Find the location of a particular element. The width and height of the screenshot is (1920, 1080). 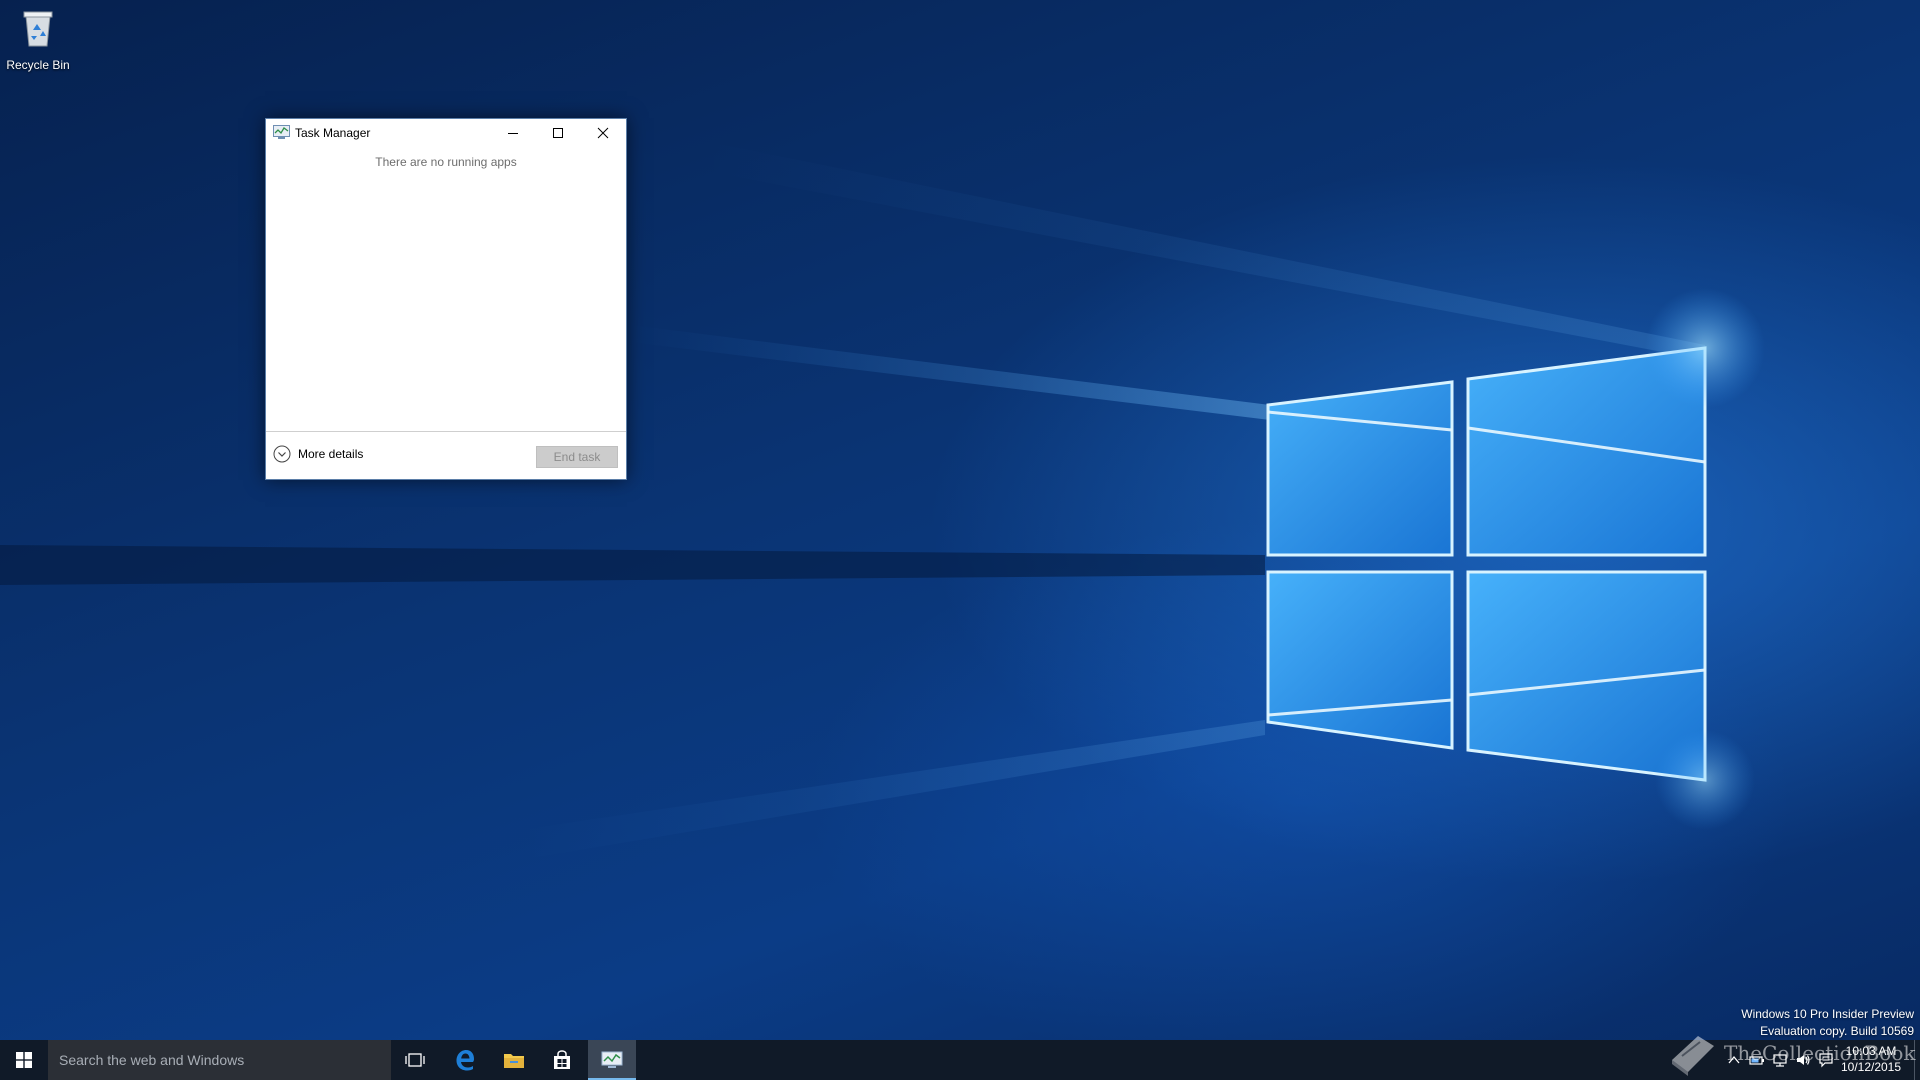

taskbar-store-button is located at coordinates (562, 1060).